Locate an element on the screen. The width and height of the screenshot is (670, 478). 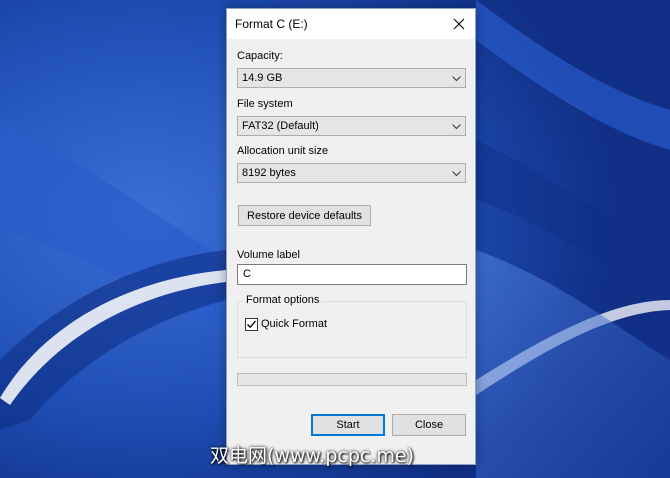
allocation-unit-value: 8192 bytes is located at coordinates (269, 173).